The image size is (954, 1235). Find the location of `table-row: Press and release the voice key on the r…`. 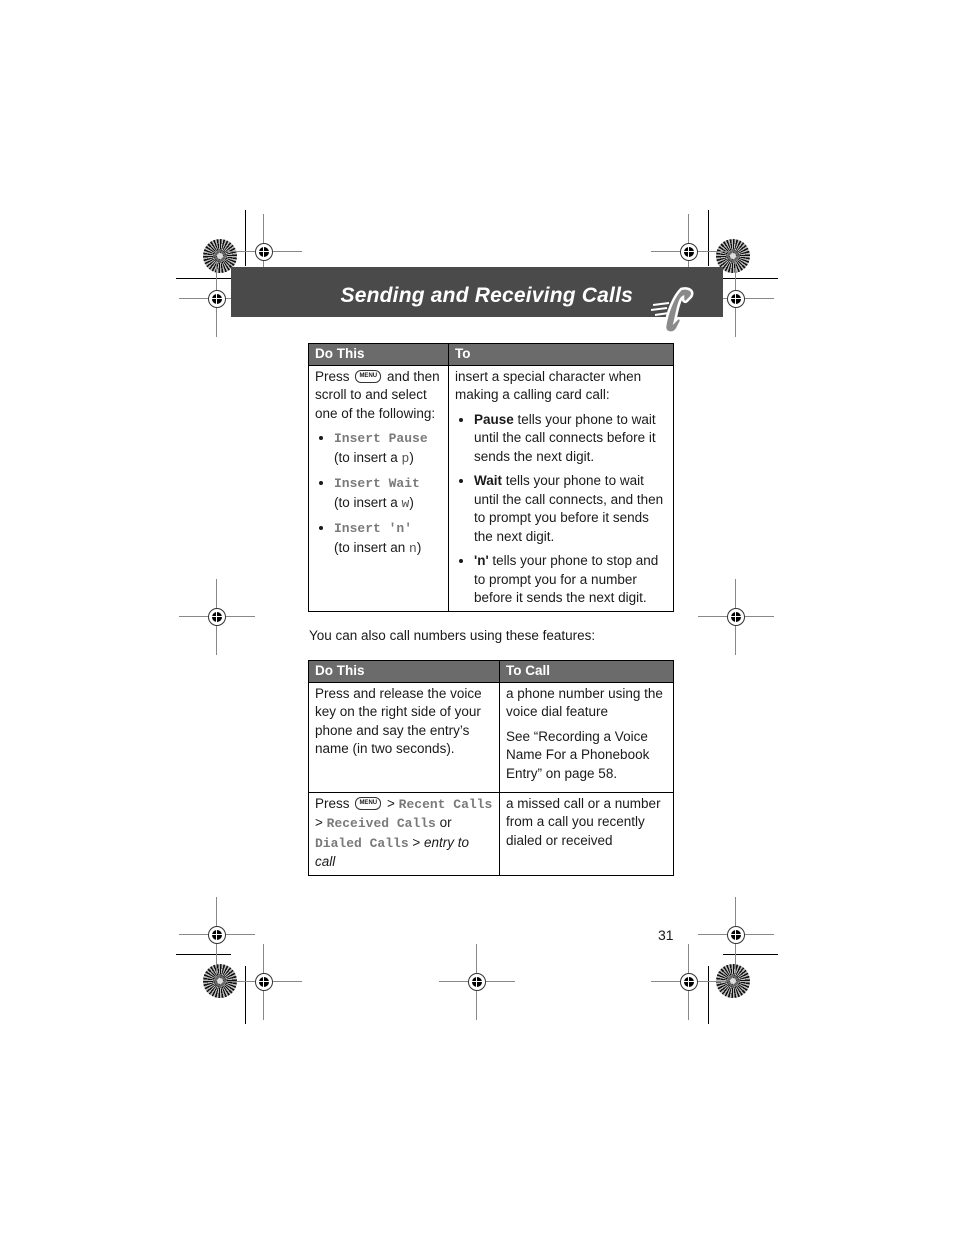

table-row: Press and release the voice key on the r… is located at coordinates (491, 737).